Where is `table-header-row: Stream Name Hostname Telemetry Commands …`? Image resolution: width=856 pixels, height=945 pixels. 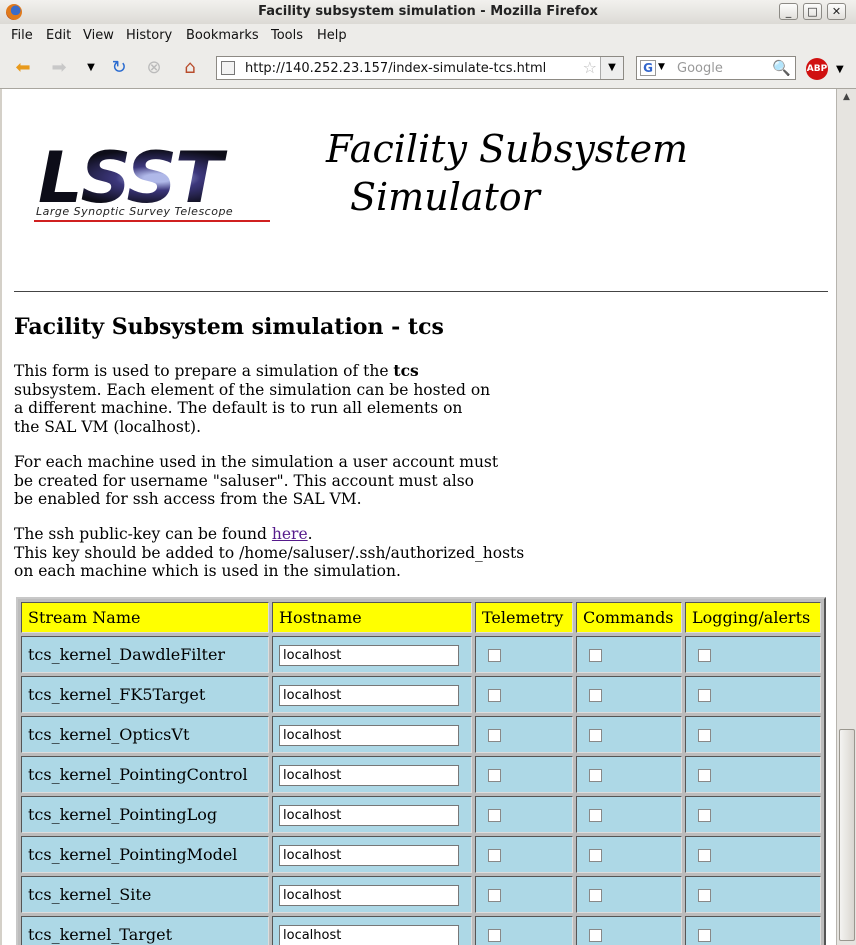 table-header-row: Stream Name Hostname Telemetry Commands … is located at coordinates (421, 617).